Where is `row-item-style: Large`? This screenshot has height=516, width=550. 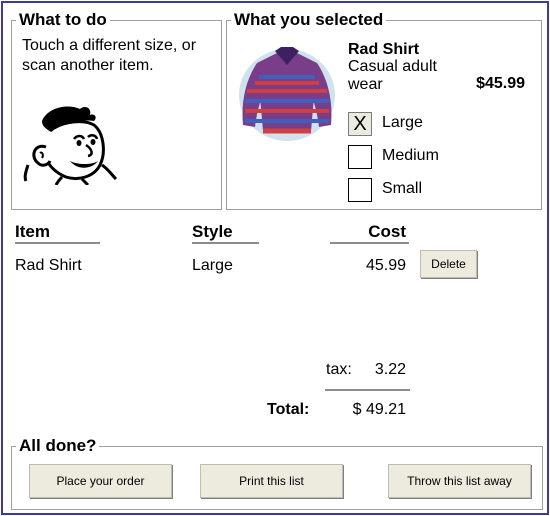 row-item-style: Large is located at coordinates (212, 265).